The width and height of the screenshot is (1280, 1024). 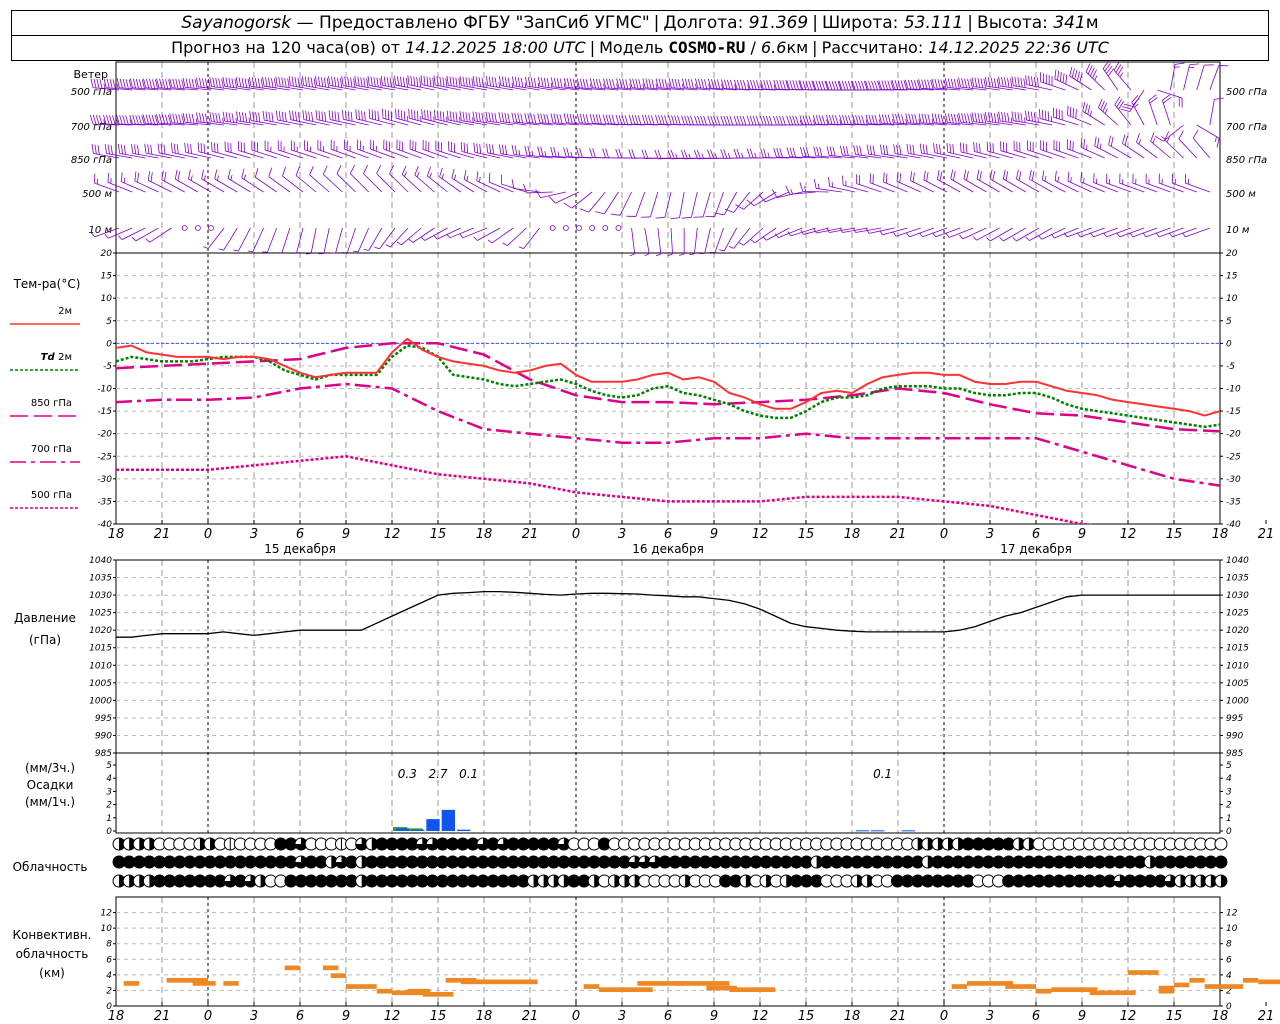 What do you see at coordinates (1233, 435) in the screenshot?
I see `y-tick-label-right: -20` at bounding box center [1233, 435].